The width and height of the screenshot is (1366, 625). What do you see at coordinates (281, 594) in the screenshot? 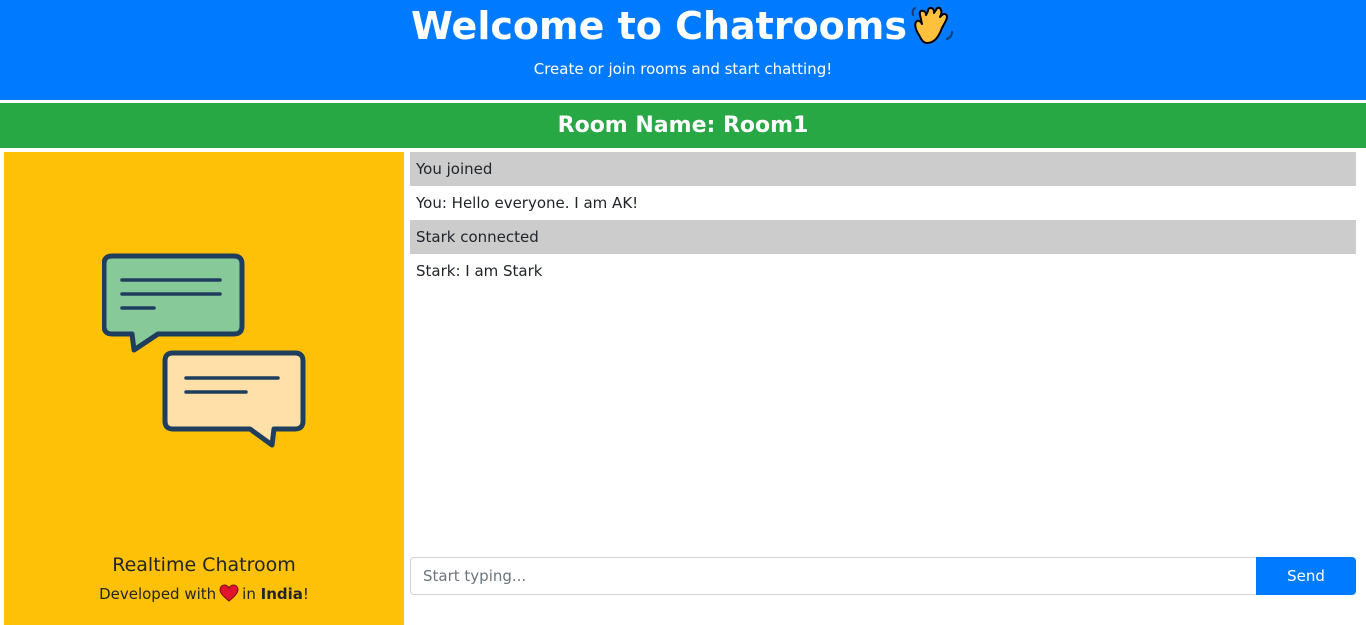
I see `credit-country: India` at bounding box center [281, 594].